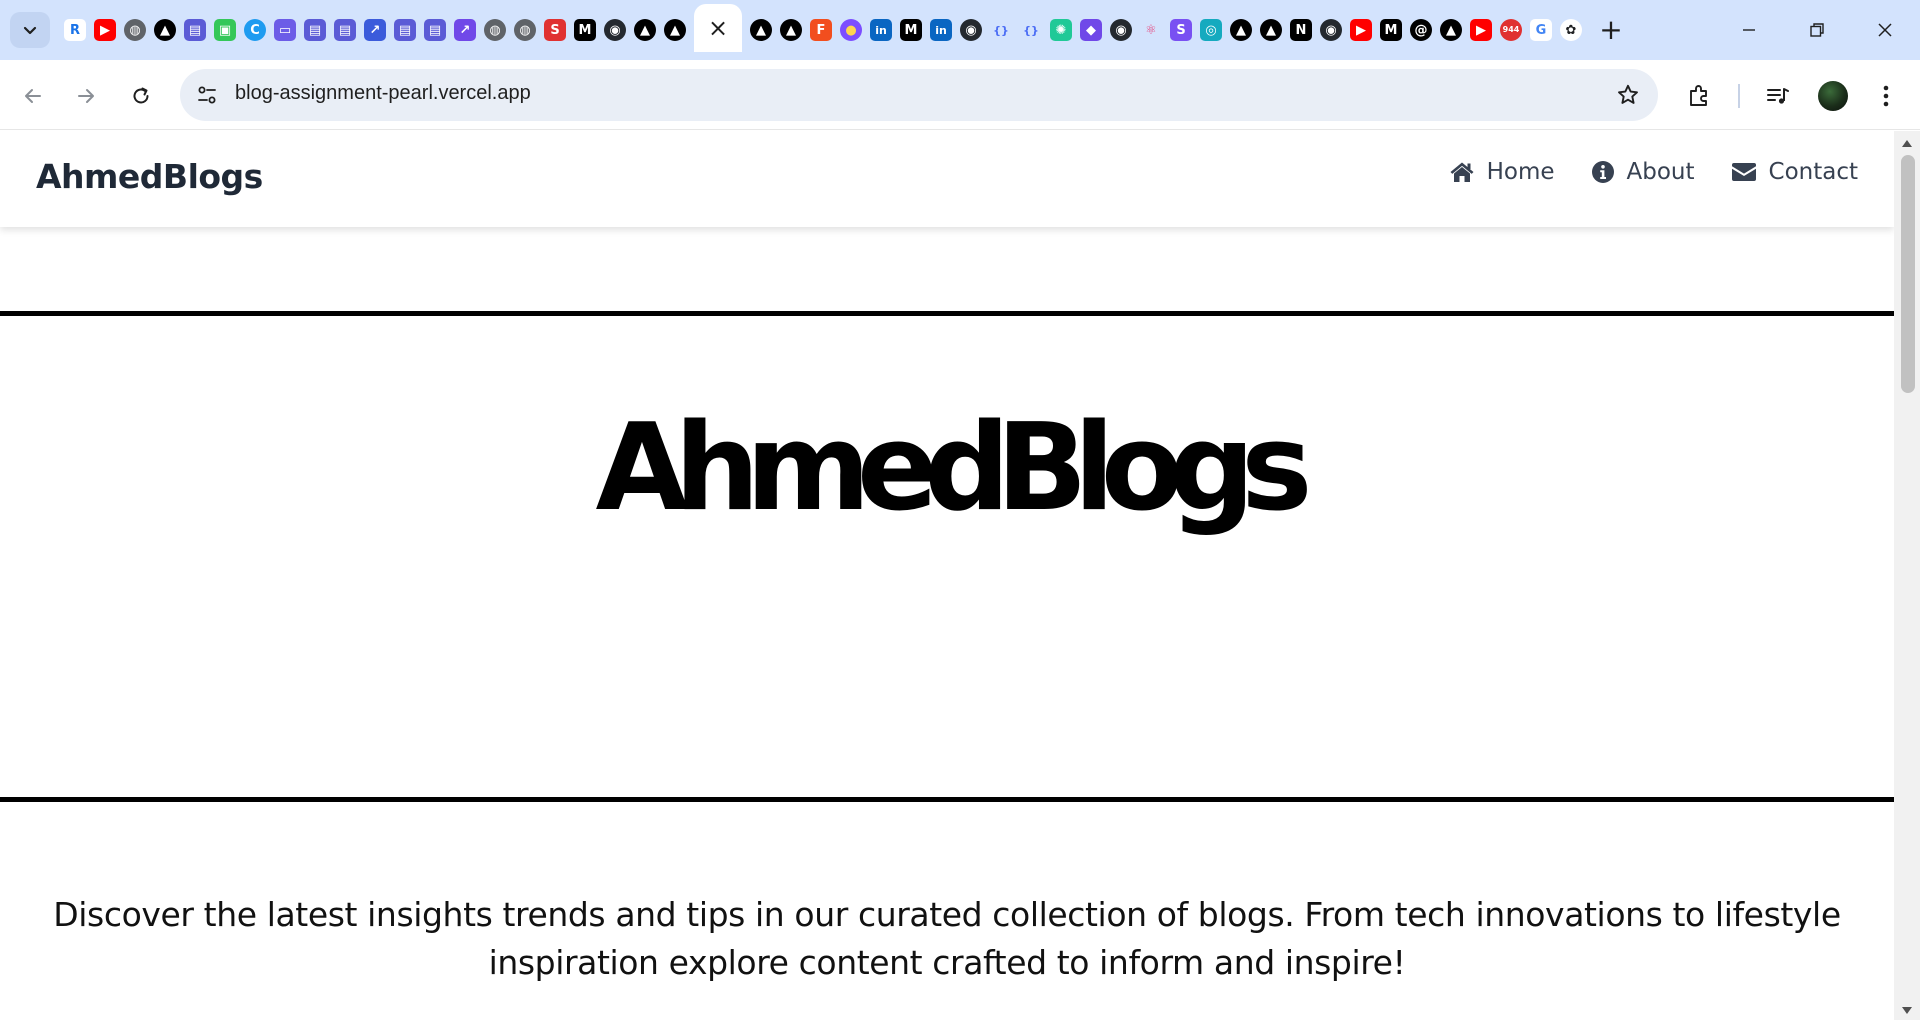 The width and height of the screenshot is (1920, 1020). Describe the element at coordinates (255, 30) in the screenshot. I see `tab-left-6: C` at that location.